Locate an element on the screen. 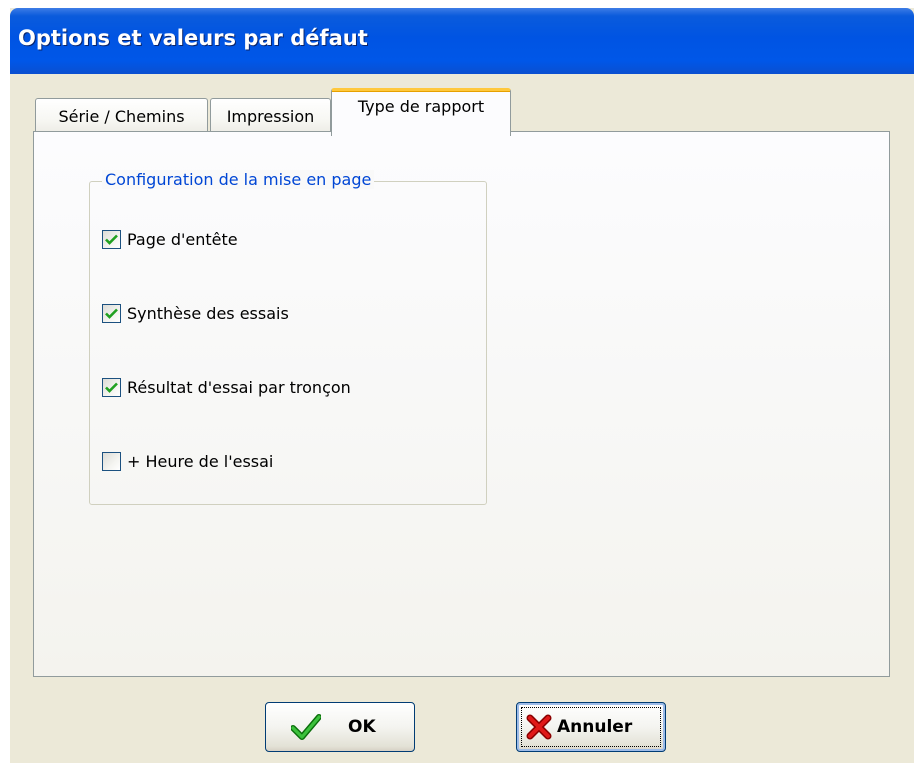 The height and width of the screenshot is (763, 914). tab-serie-chemins: Série / Chemins is located at coordinates (121, 116).